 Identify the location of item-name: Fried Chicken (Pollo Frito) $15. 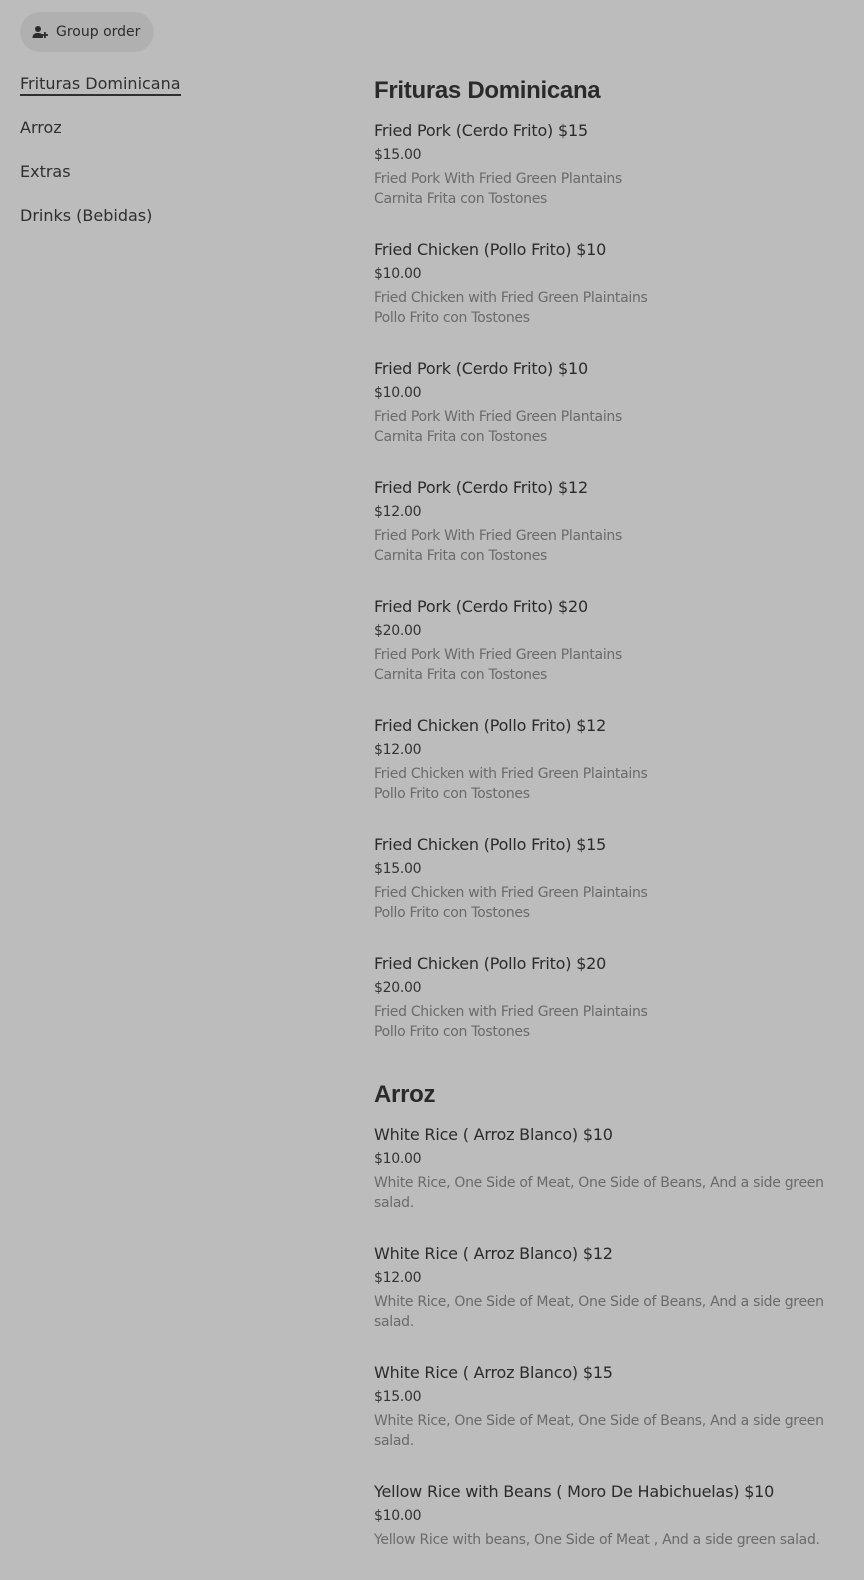
(490, 844).